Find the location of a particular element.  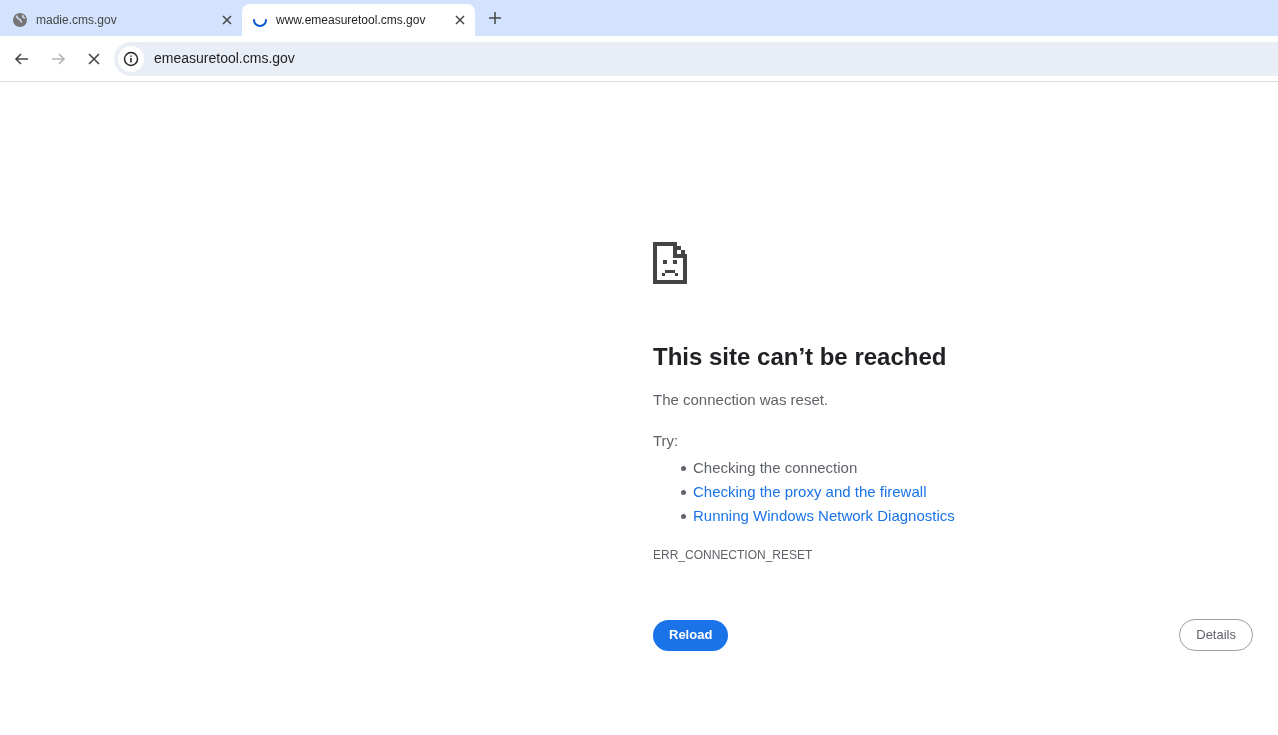

browser-tab: www.emeasuretool.cms.gov is located at coordinates (358, 20).